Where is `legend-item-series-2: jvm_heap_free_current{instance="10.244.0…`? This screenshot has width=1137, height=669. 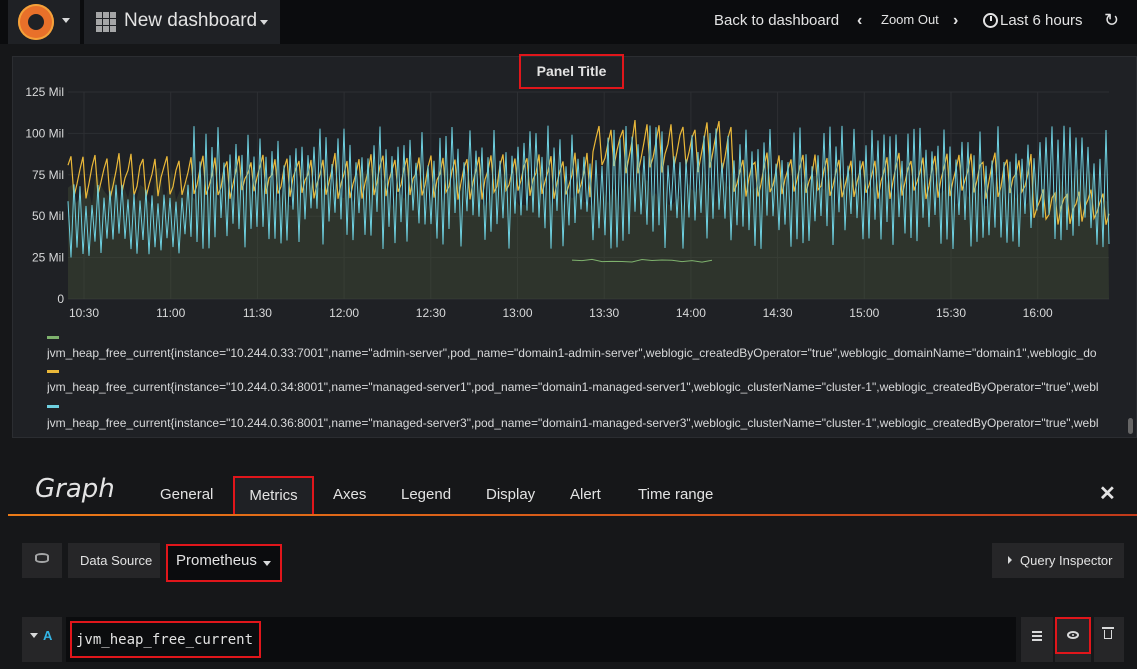 legend-item-series-2: jvm_heap_free_current{instance="10.244.0… is located at coordinates (591, 387).